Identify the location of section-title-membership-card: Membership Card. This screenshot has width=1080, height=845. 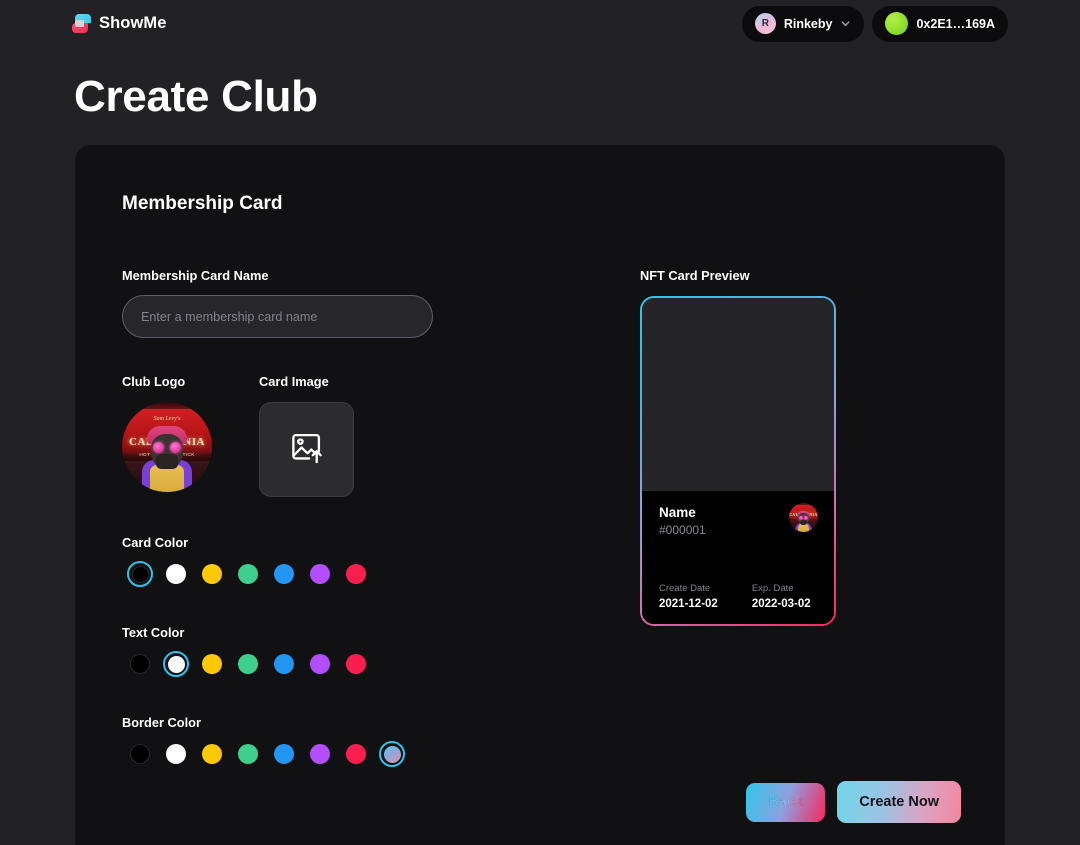
(202, 203).